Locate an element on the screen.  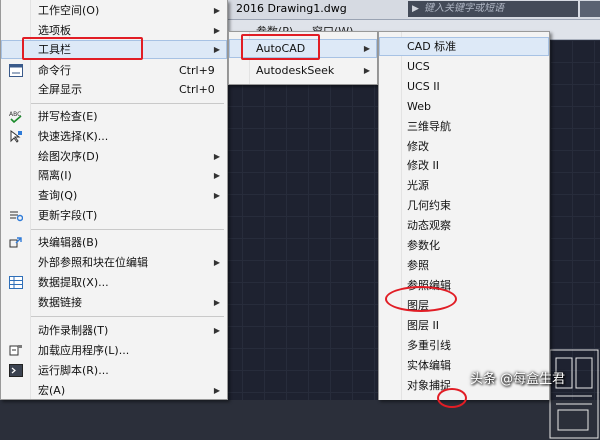
quick-select-icon is located at coordinates (16, 136).